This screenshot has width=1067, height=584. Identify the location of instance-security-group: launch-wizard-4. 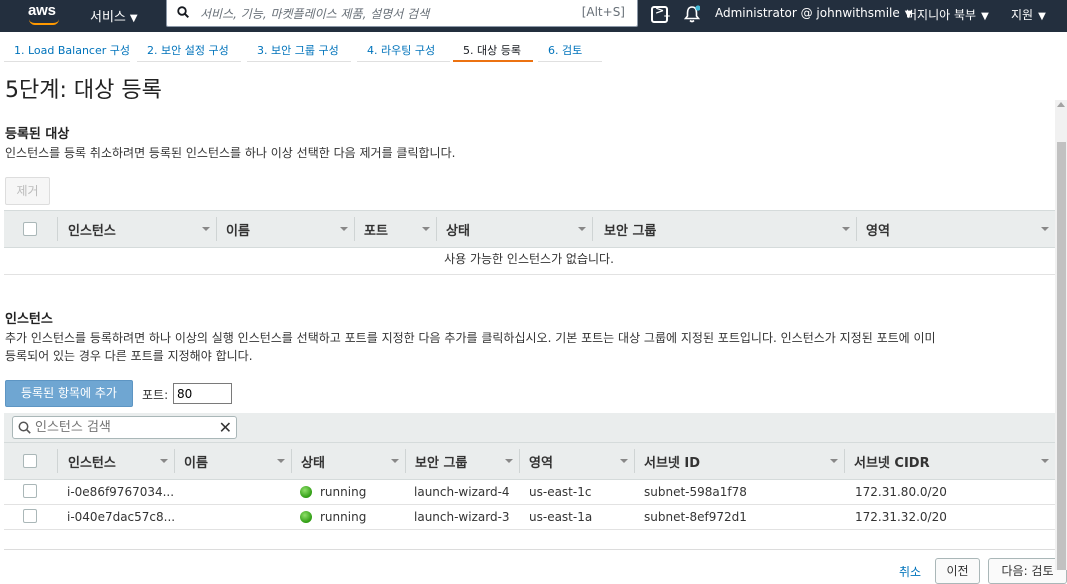
(462, 492).